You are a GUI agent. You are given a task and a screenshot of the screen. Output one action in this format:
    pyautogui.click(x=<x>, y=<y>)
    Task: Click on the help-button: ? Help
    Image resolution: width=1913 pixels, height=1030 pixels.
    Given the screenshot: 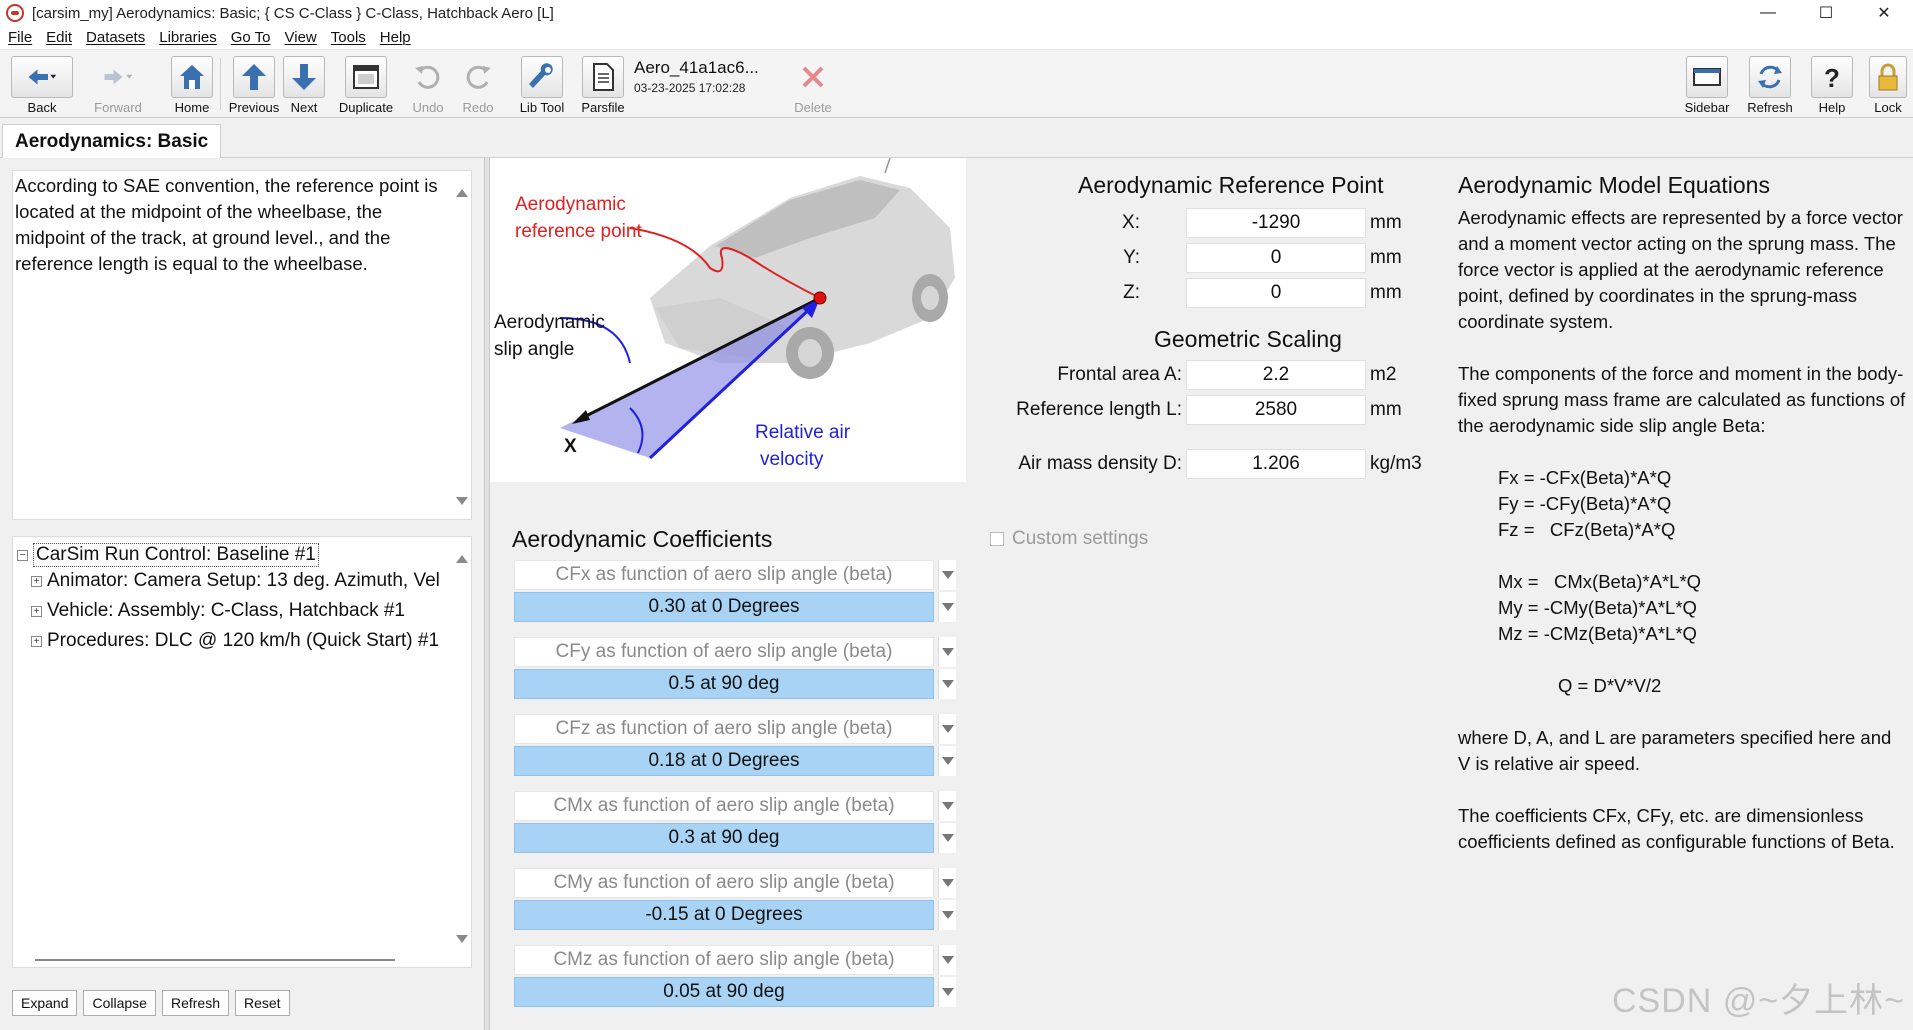 What is the action you would take?
    pyautogui.click(x=1832, y=84)
    